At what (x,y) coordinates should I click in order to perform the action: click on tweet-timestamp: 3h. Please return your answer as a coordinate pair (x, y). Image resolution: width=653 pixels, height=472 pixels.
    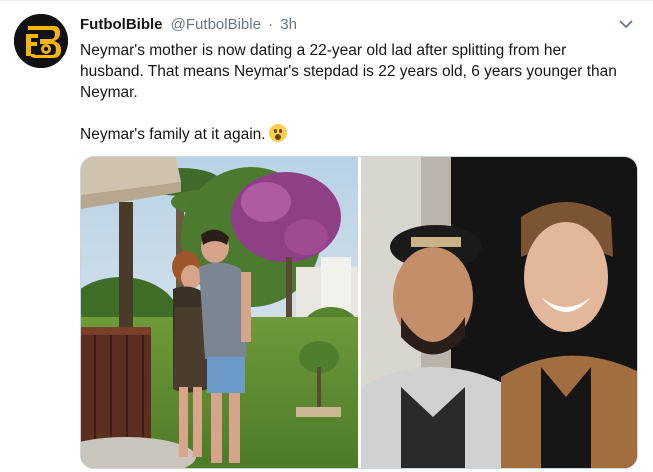
    Looking at the image, I should click on (288, 24).